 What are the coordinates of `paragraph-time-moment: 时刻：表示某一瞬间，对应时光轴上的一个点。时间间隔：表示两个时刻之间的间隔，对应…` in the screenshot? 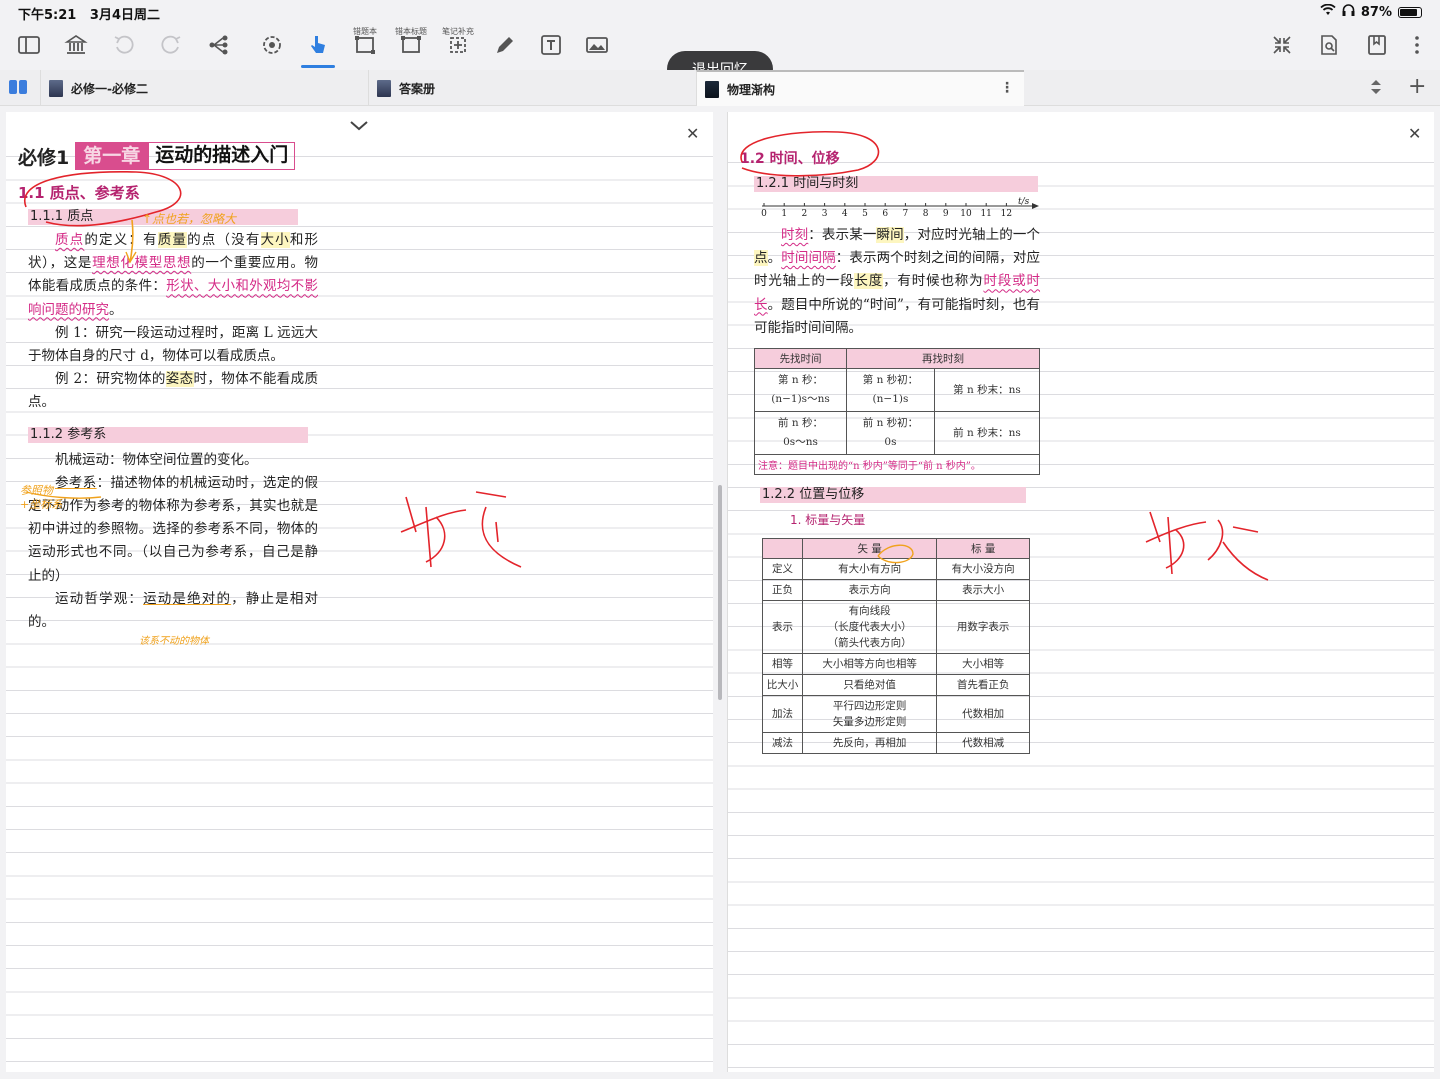 It's located at (897, 282).